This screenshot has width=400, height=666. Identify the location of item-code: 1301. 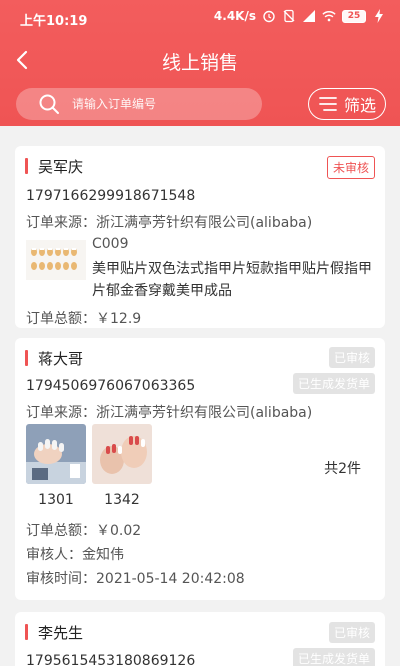
(56, 500).